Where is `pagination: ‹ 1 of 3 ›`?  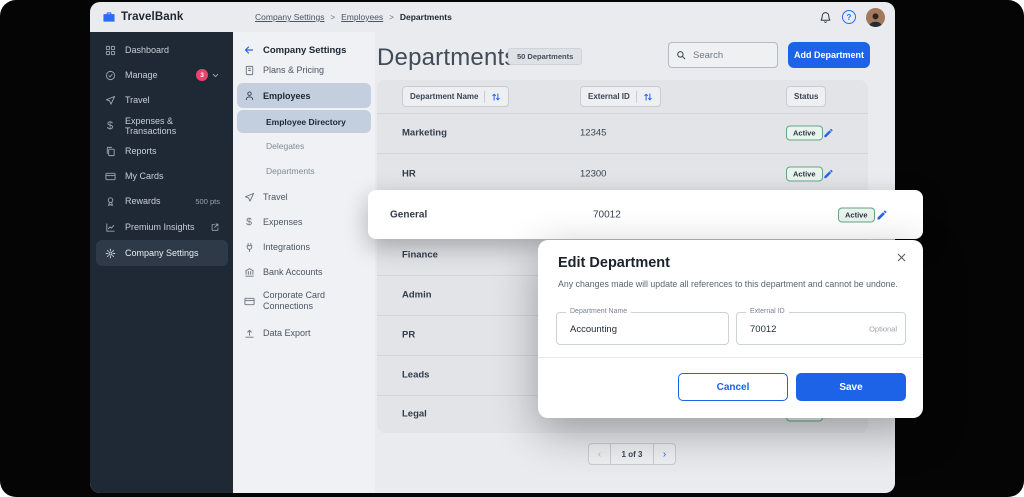
pagination: ‹ 1 of 3 › is located at coordinates (632, 454).